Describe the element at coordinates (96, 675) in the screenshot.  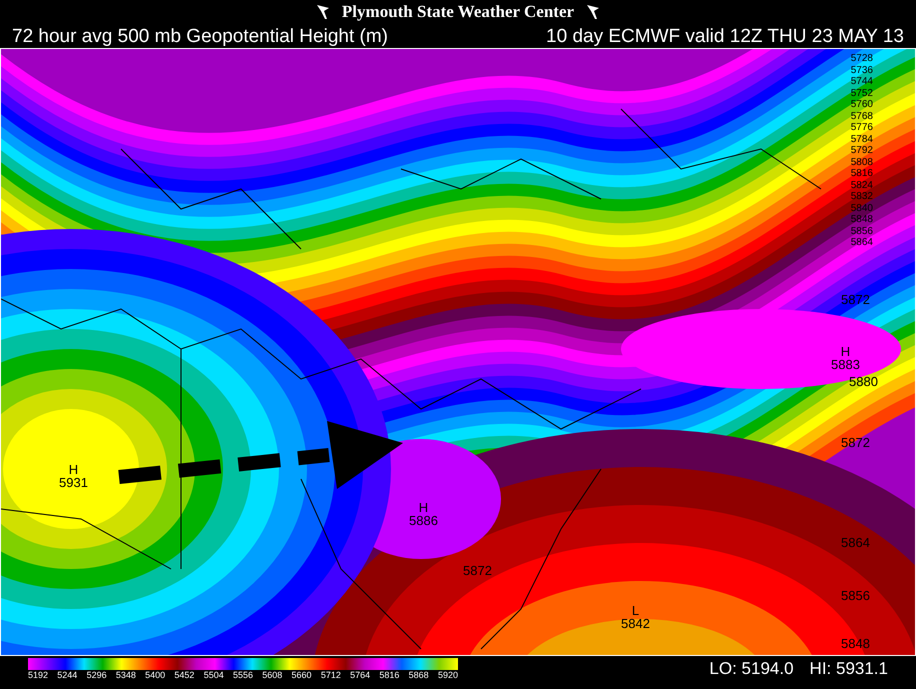
I see `scale-tick-label: 5296` at that location.